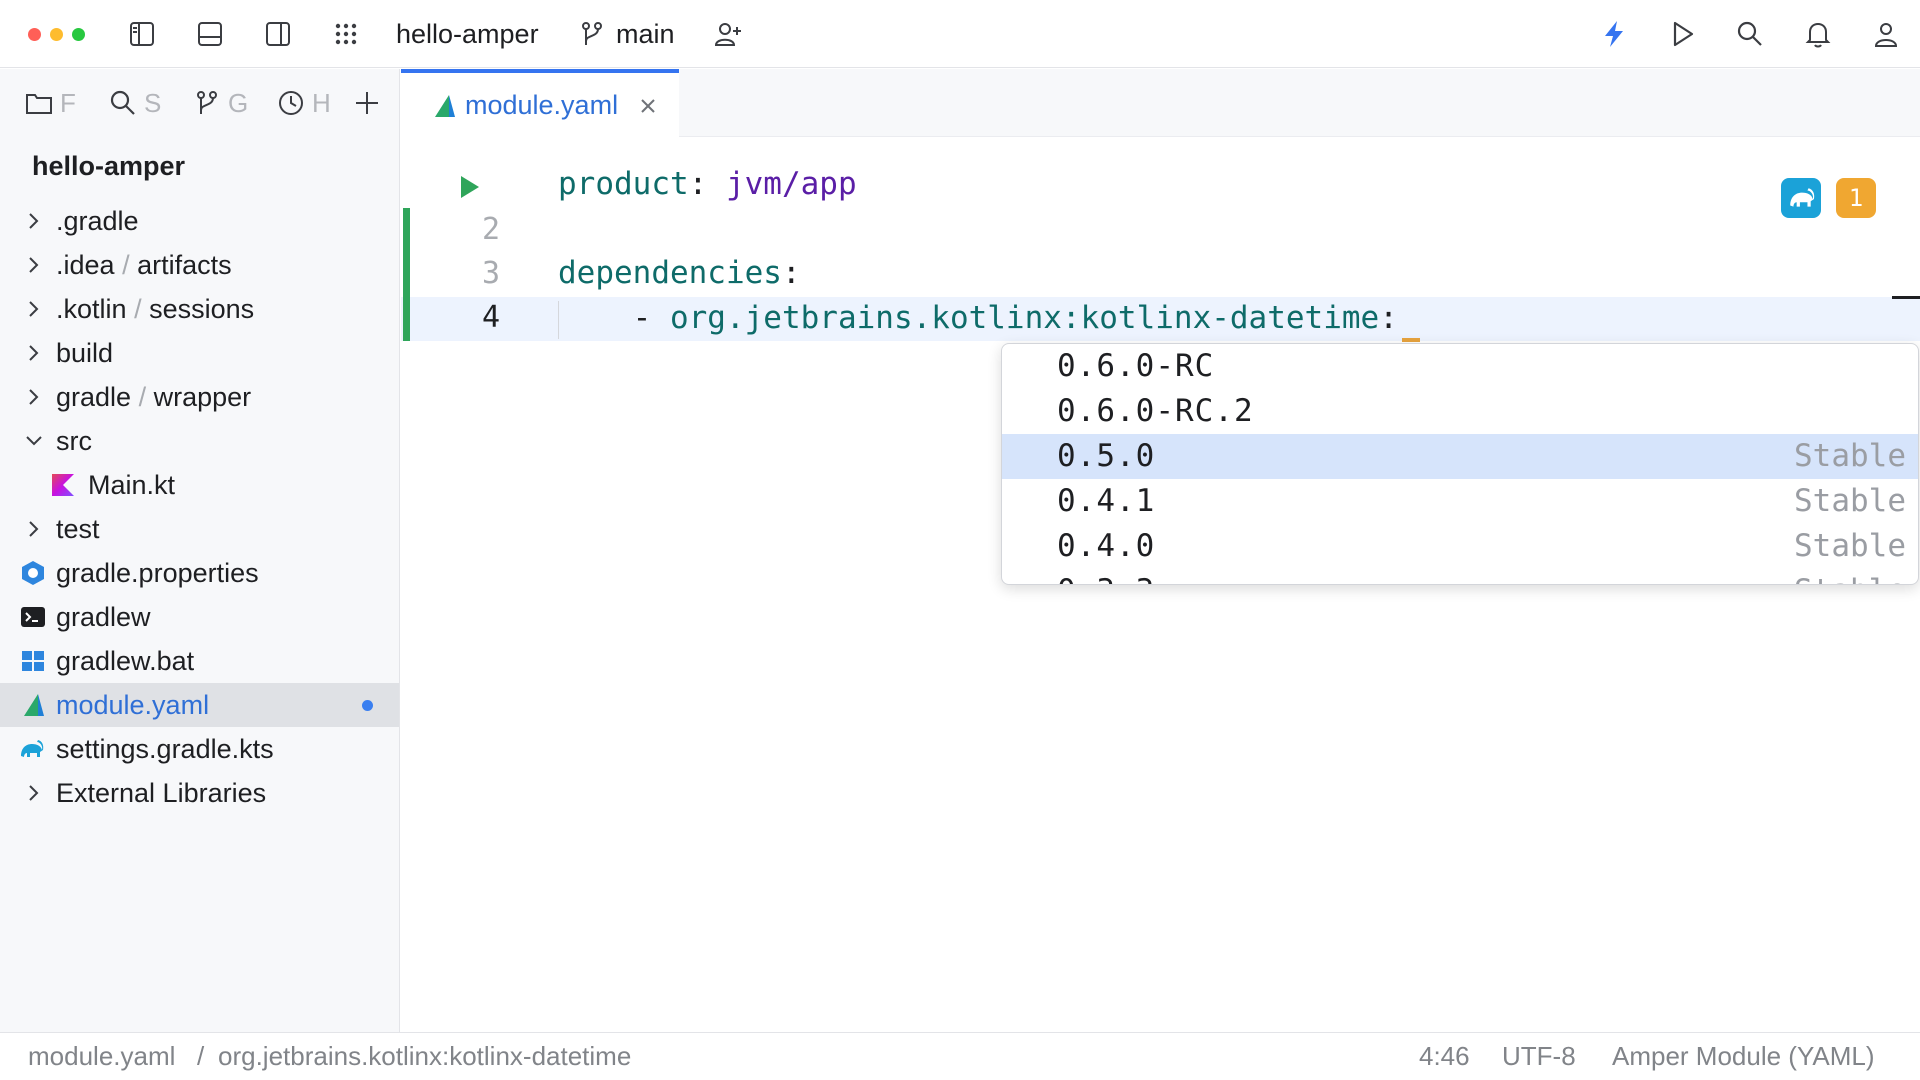 This screenshot has height=1080, width=1920. What do you see at coordinates (78, 529) in the screenshot?
I see `tree-item-label: test` at bounding box center [78, 529].